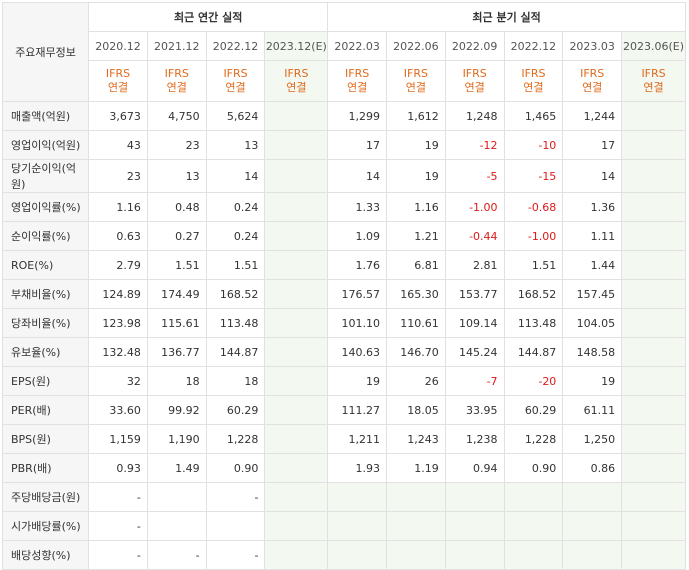 This screenshot has width=689, height=570. I want to click on period-header: 2022.09, so click(474, 46).